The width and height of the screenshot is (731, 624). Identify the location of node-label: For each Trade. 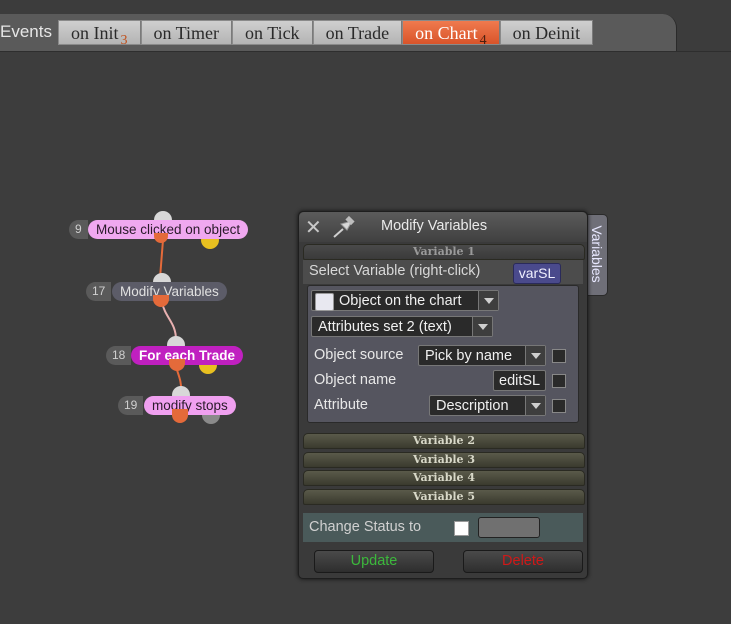
(187, 355).